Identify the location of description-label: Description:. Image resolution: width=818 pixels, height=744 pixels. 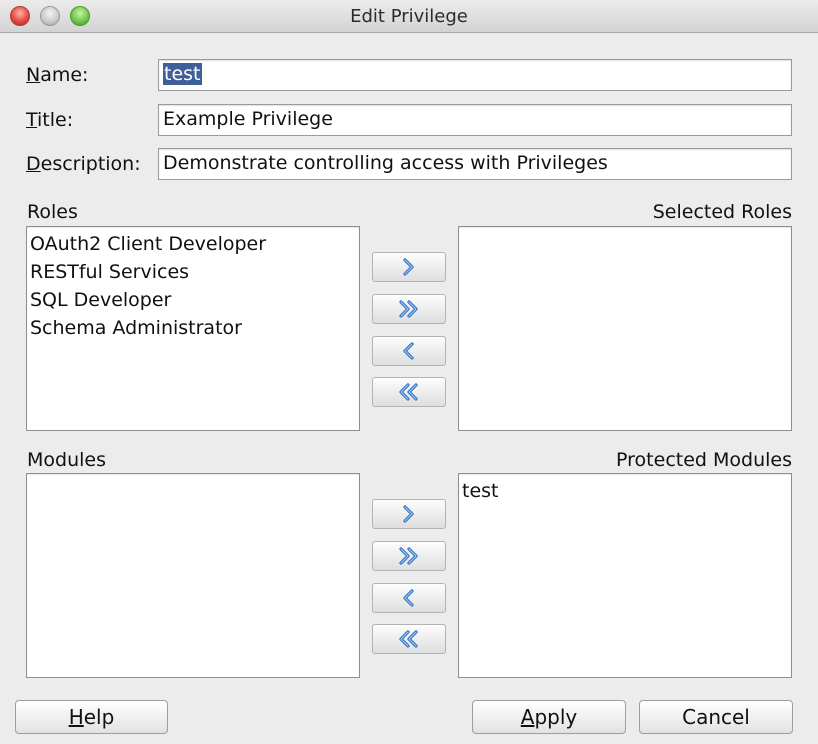
(83, 164).